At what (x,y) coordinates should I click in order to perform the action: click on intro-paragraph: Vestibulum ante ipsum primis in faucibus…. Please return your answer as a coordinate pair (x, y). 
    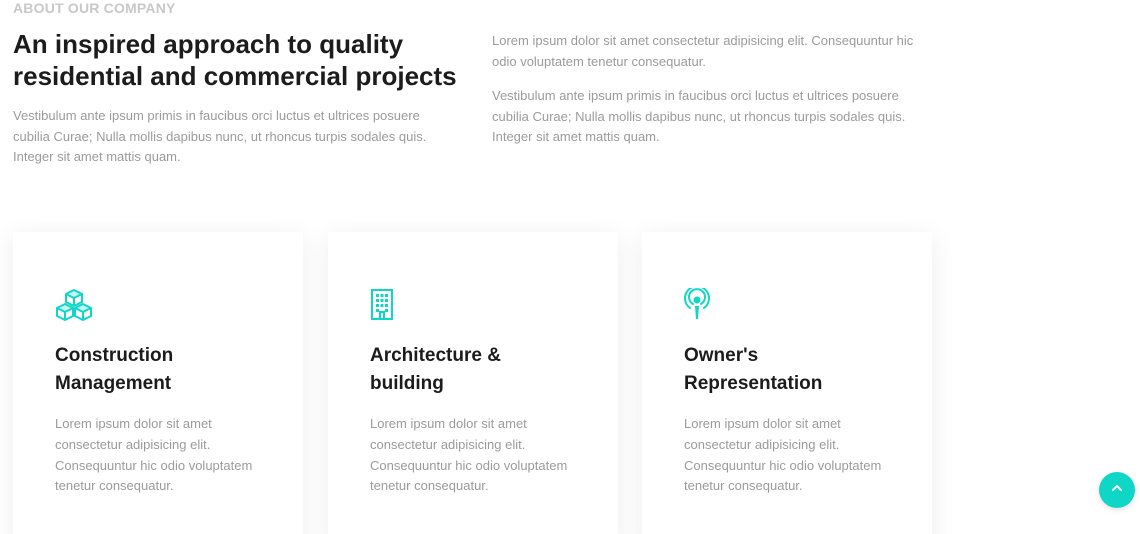
    Looking at the image, I should click on (220, 136).